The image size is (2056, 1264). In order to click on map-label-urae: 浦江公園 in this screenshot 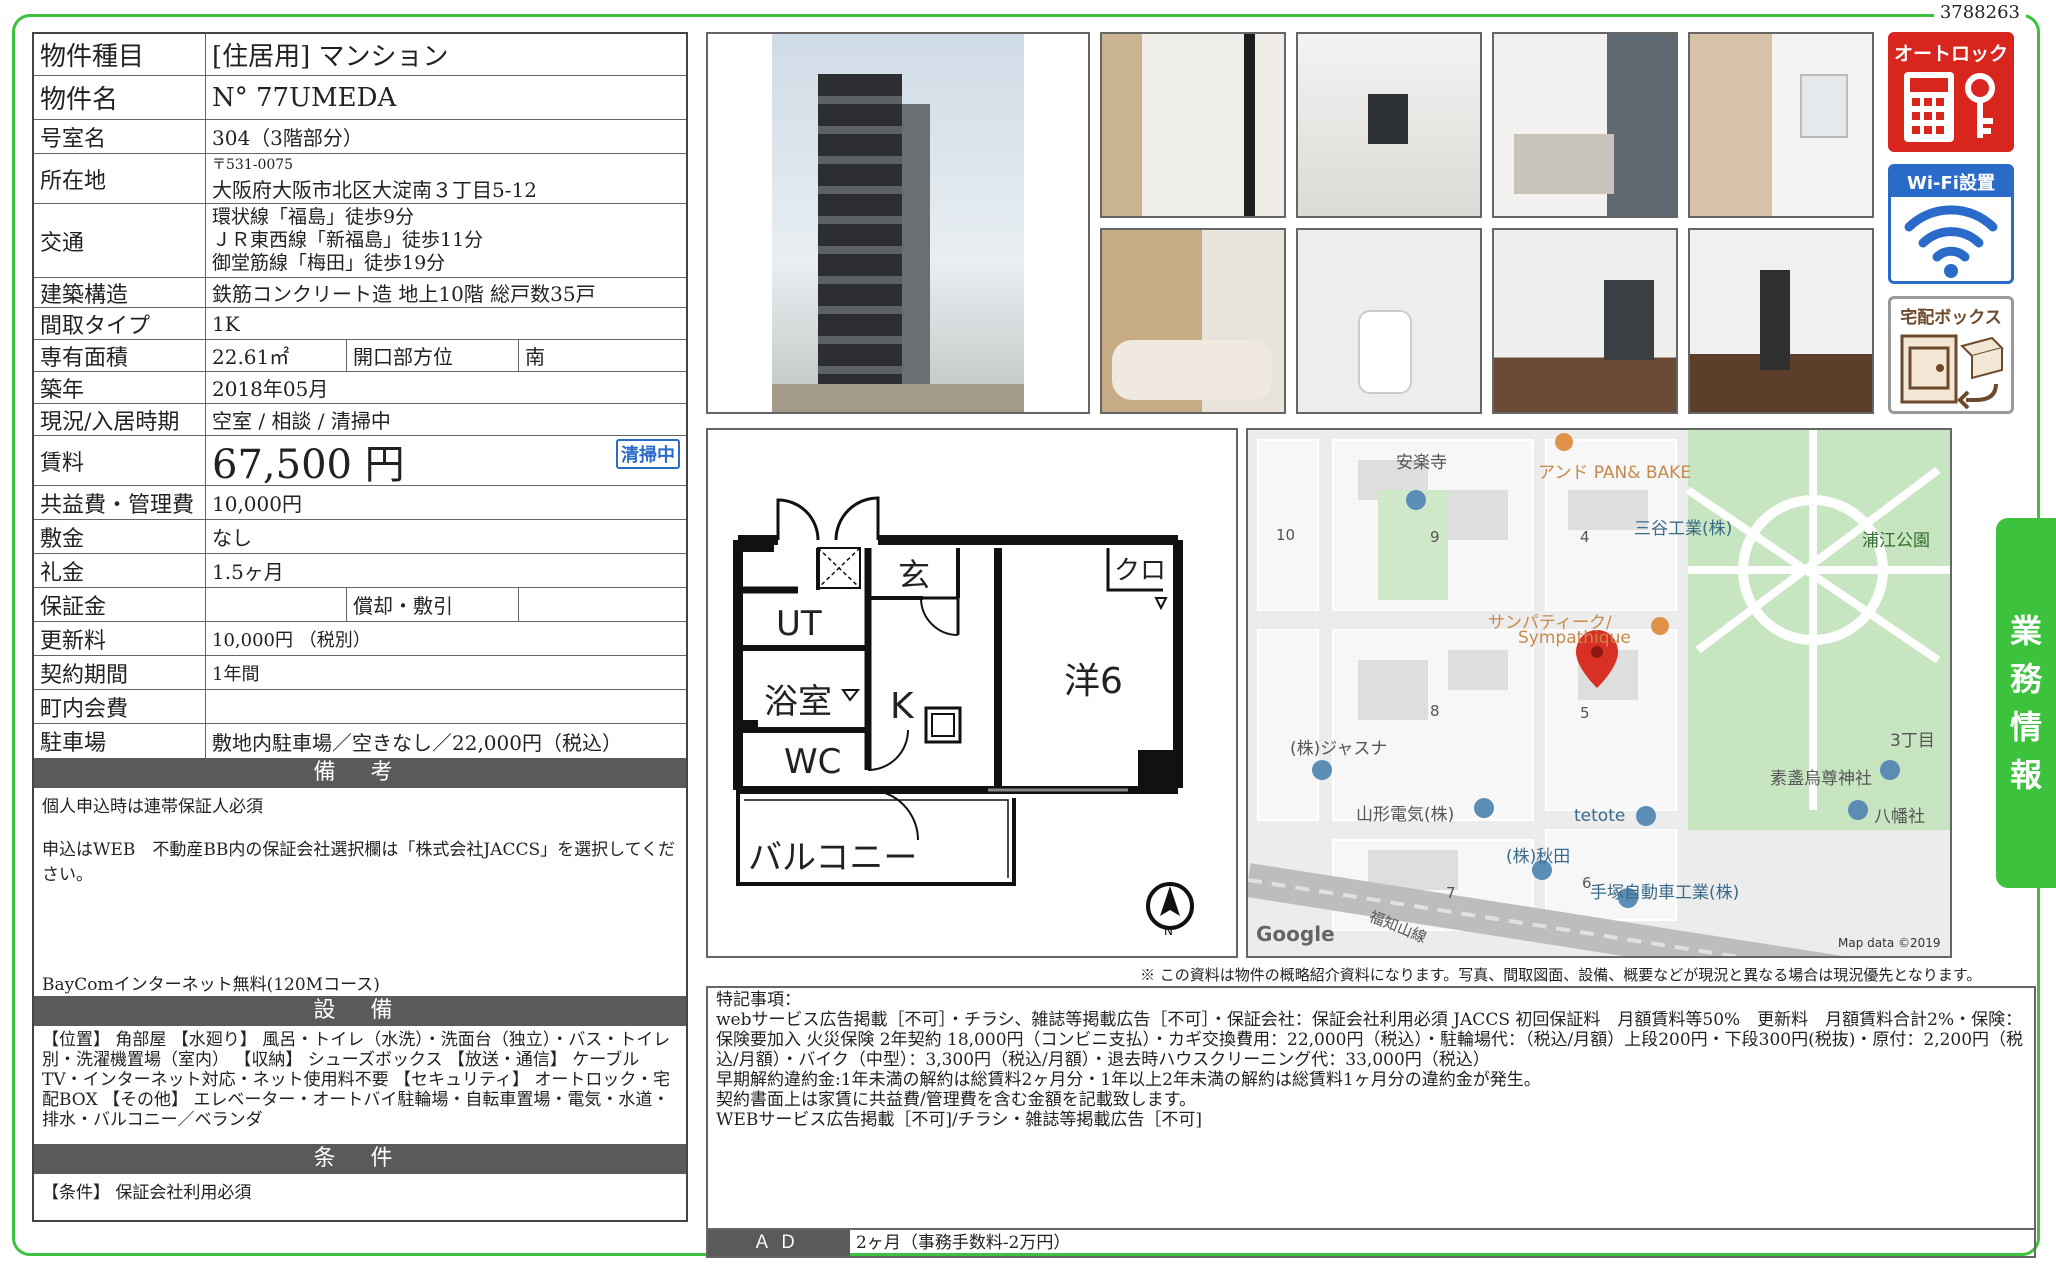, I will do `click(1896, 541)`.